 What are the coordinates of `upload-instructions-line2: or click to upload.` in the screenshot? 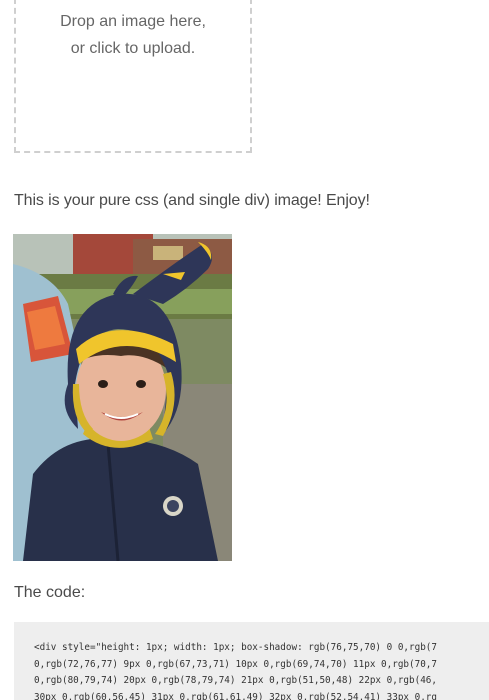 It's located at (133, 48).